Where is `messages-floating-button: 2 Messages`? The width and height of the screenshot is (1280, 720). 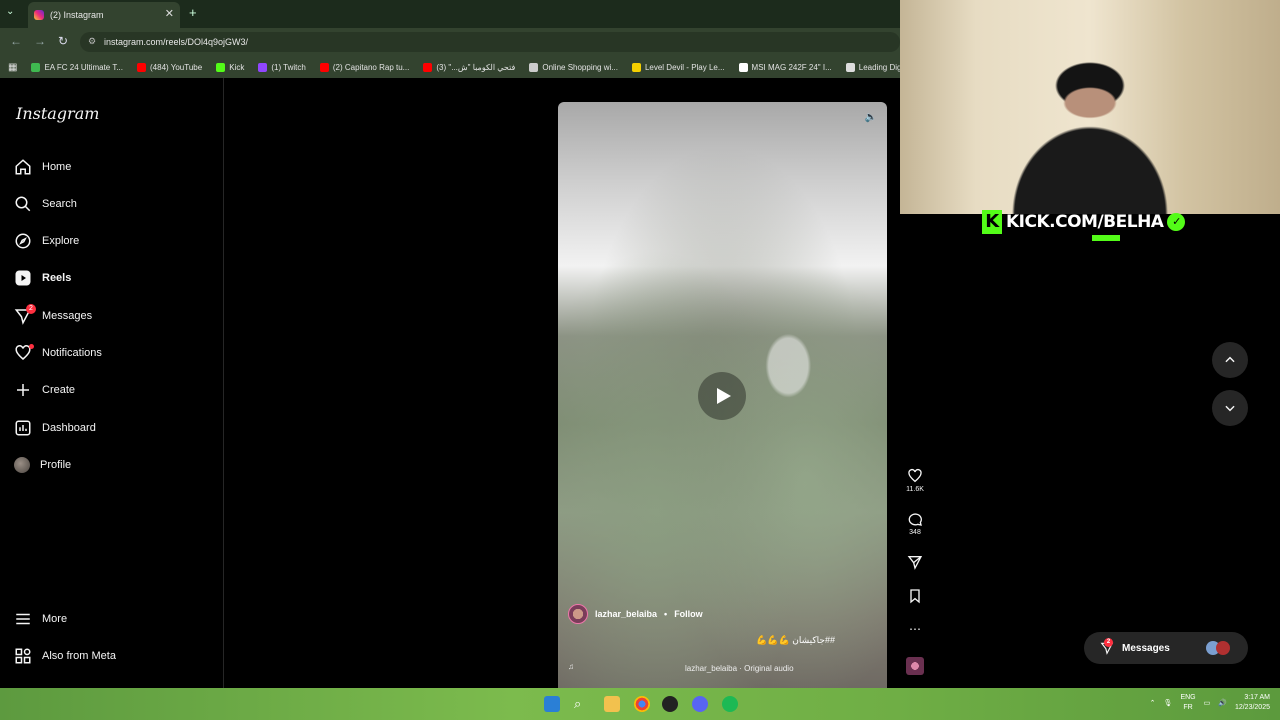 messages-floating-button: 2 Messages is located at coordinates (1166, 648).